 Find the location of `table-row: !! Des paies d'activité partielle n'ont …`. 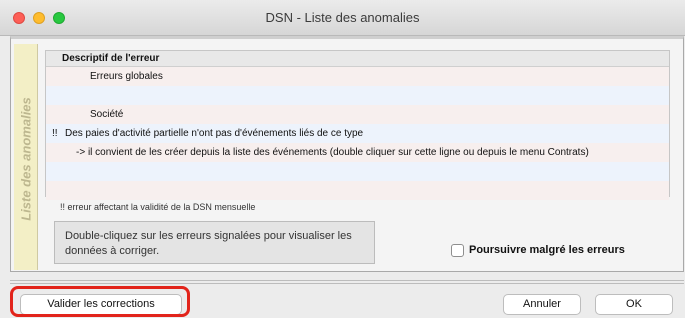

table-row: !! Des paies d'activité partielle n'ont … is located at coordinates (357, 133).